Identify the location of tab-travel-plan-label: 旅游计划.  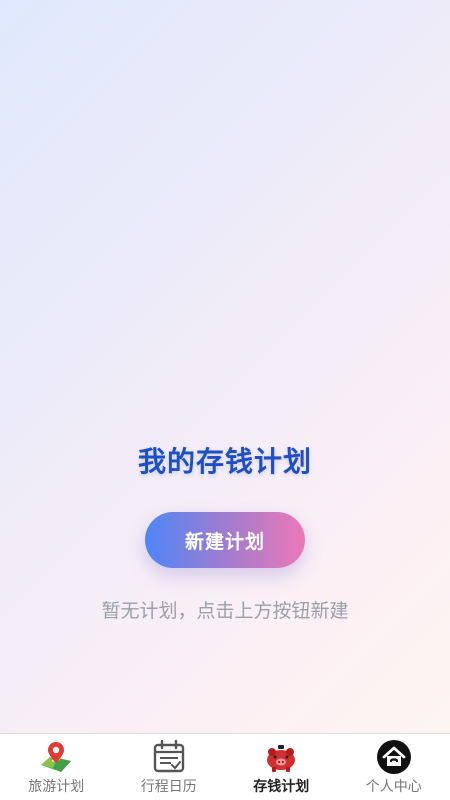
(56, 787).